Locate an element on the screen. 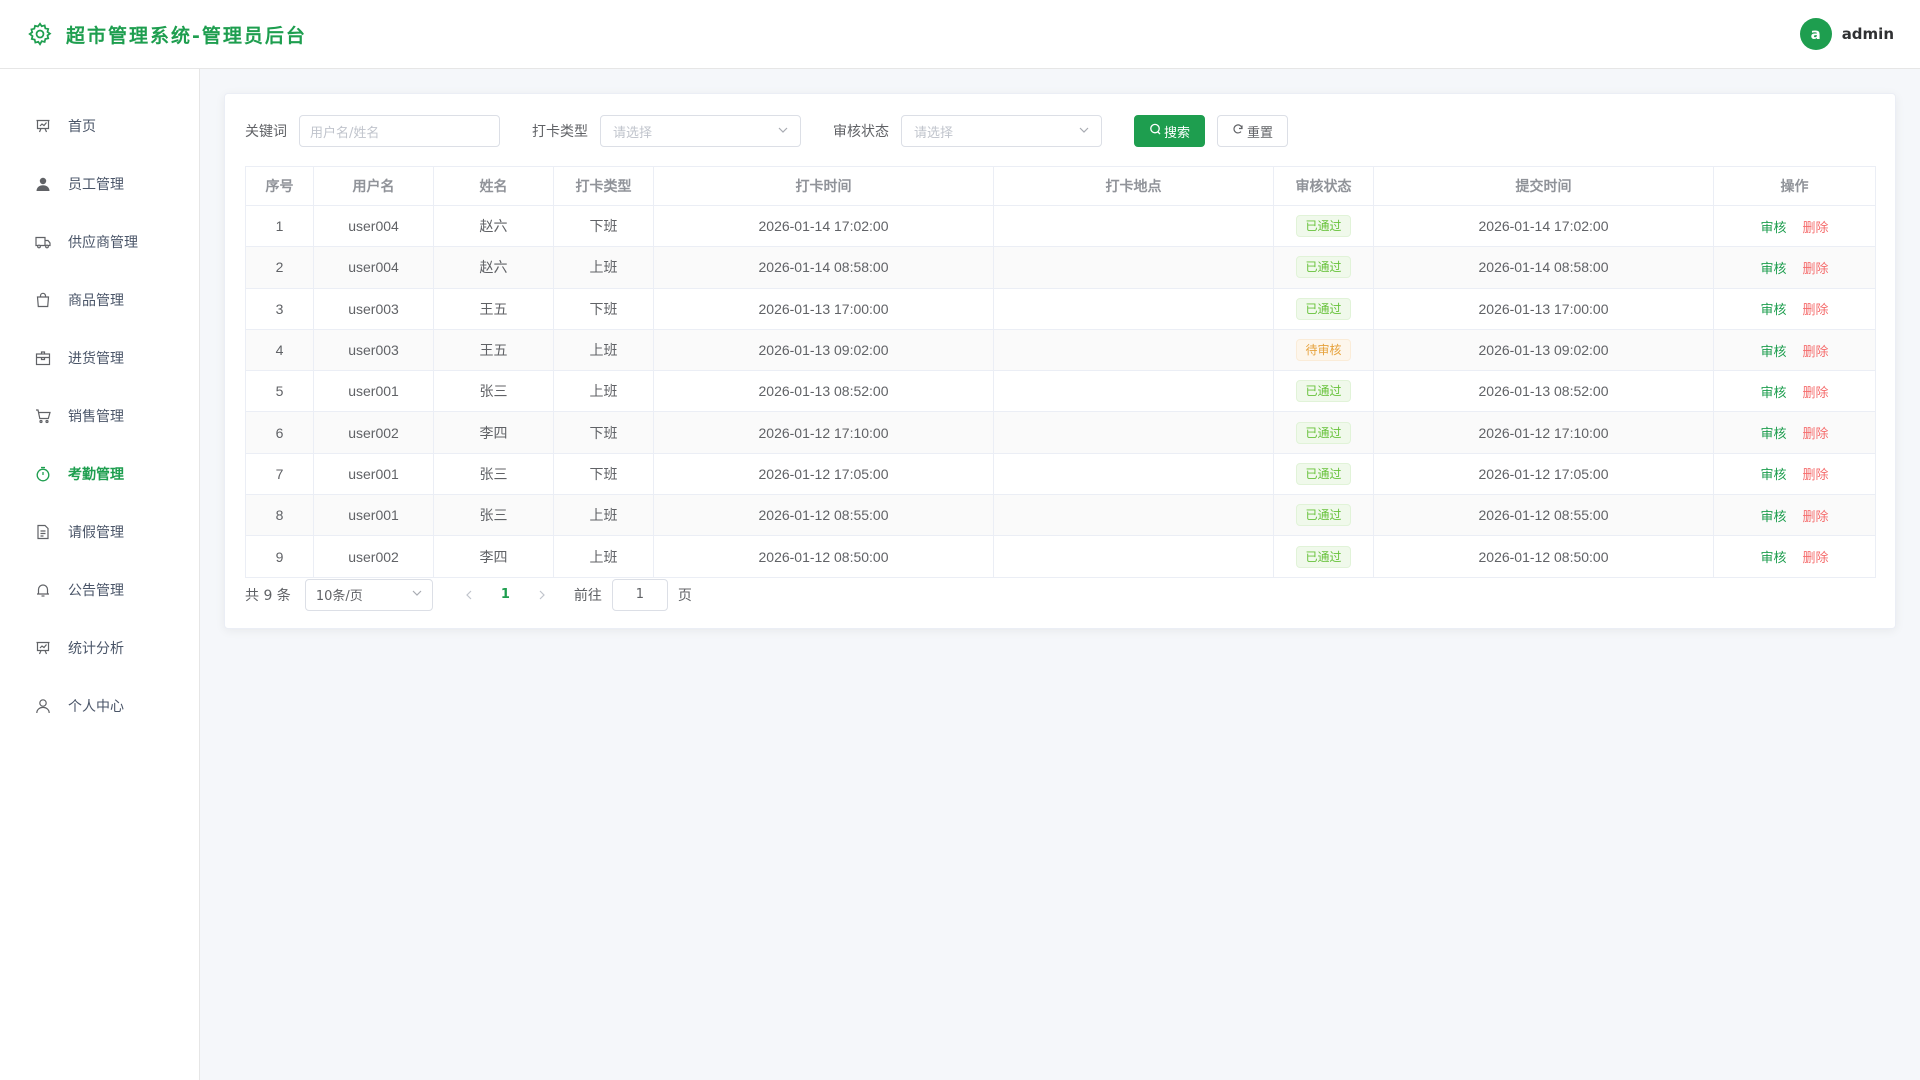 The image size is (1920, 1080). sidebar-item-11: 个人中心 is located at coordinates (99, 706).